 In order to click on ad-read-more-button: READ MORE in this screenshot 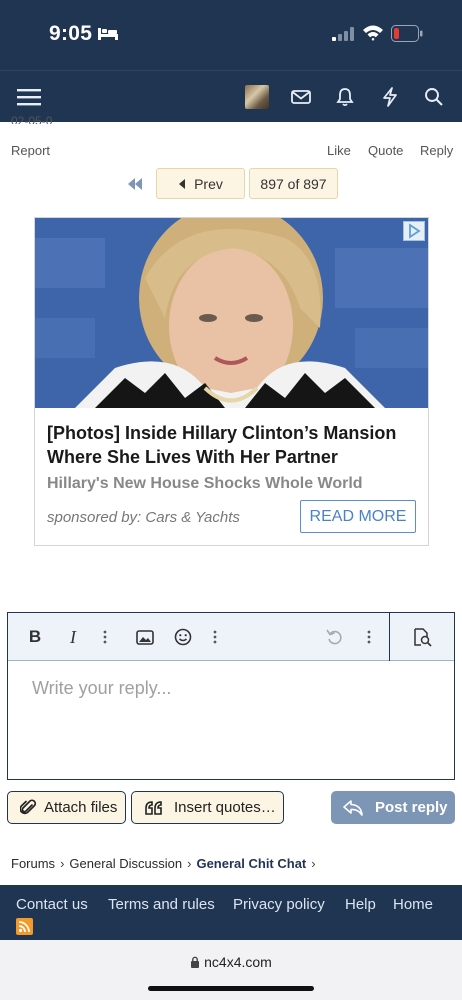, I will do `click(358, 516)`.